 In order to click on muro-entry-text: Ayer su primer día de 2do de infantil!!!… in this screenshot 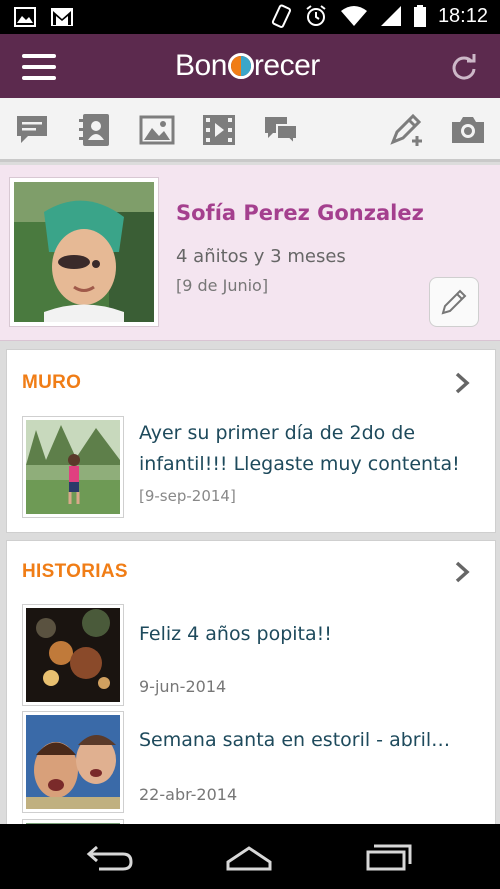, I will do `click(299, 448)`.